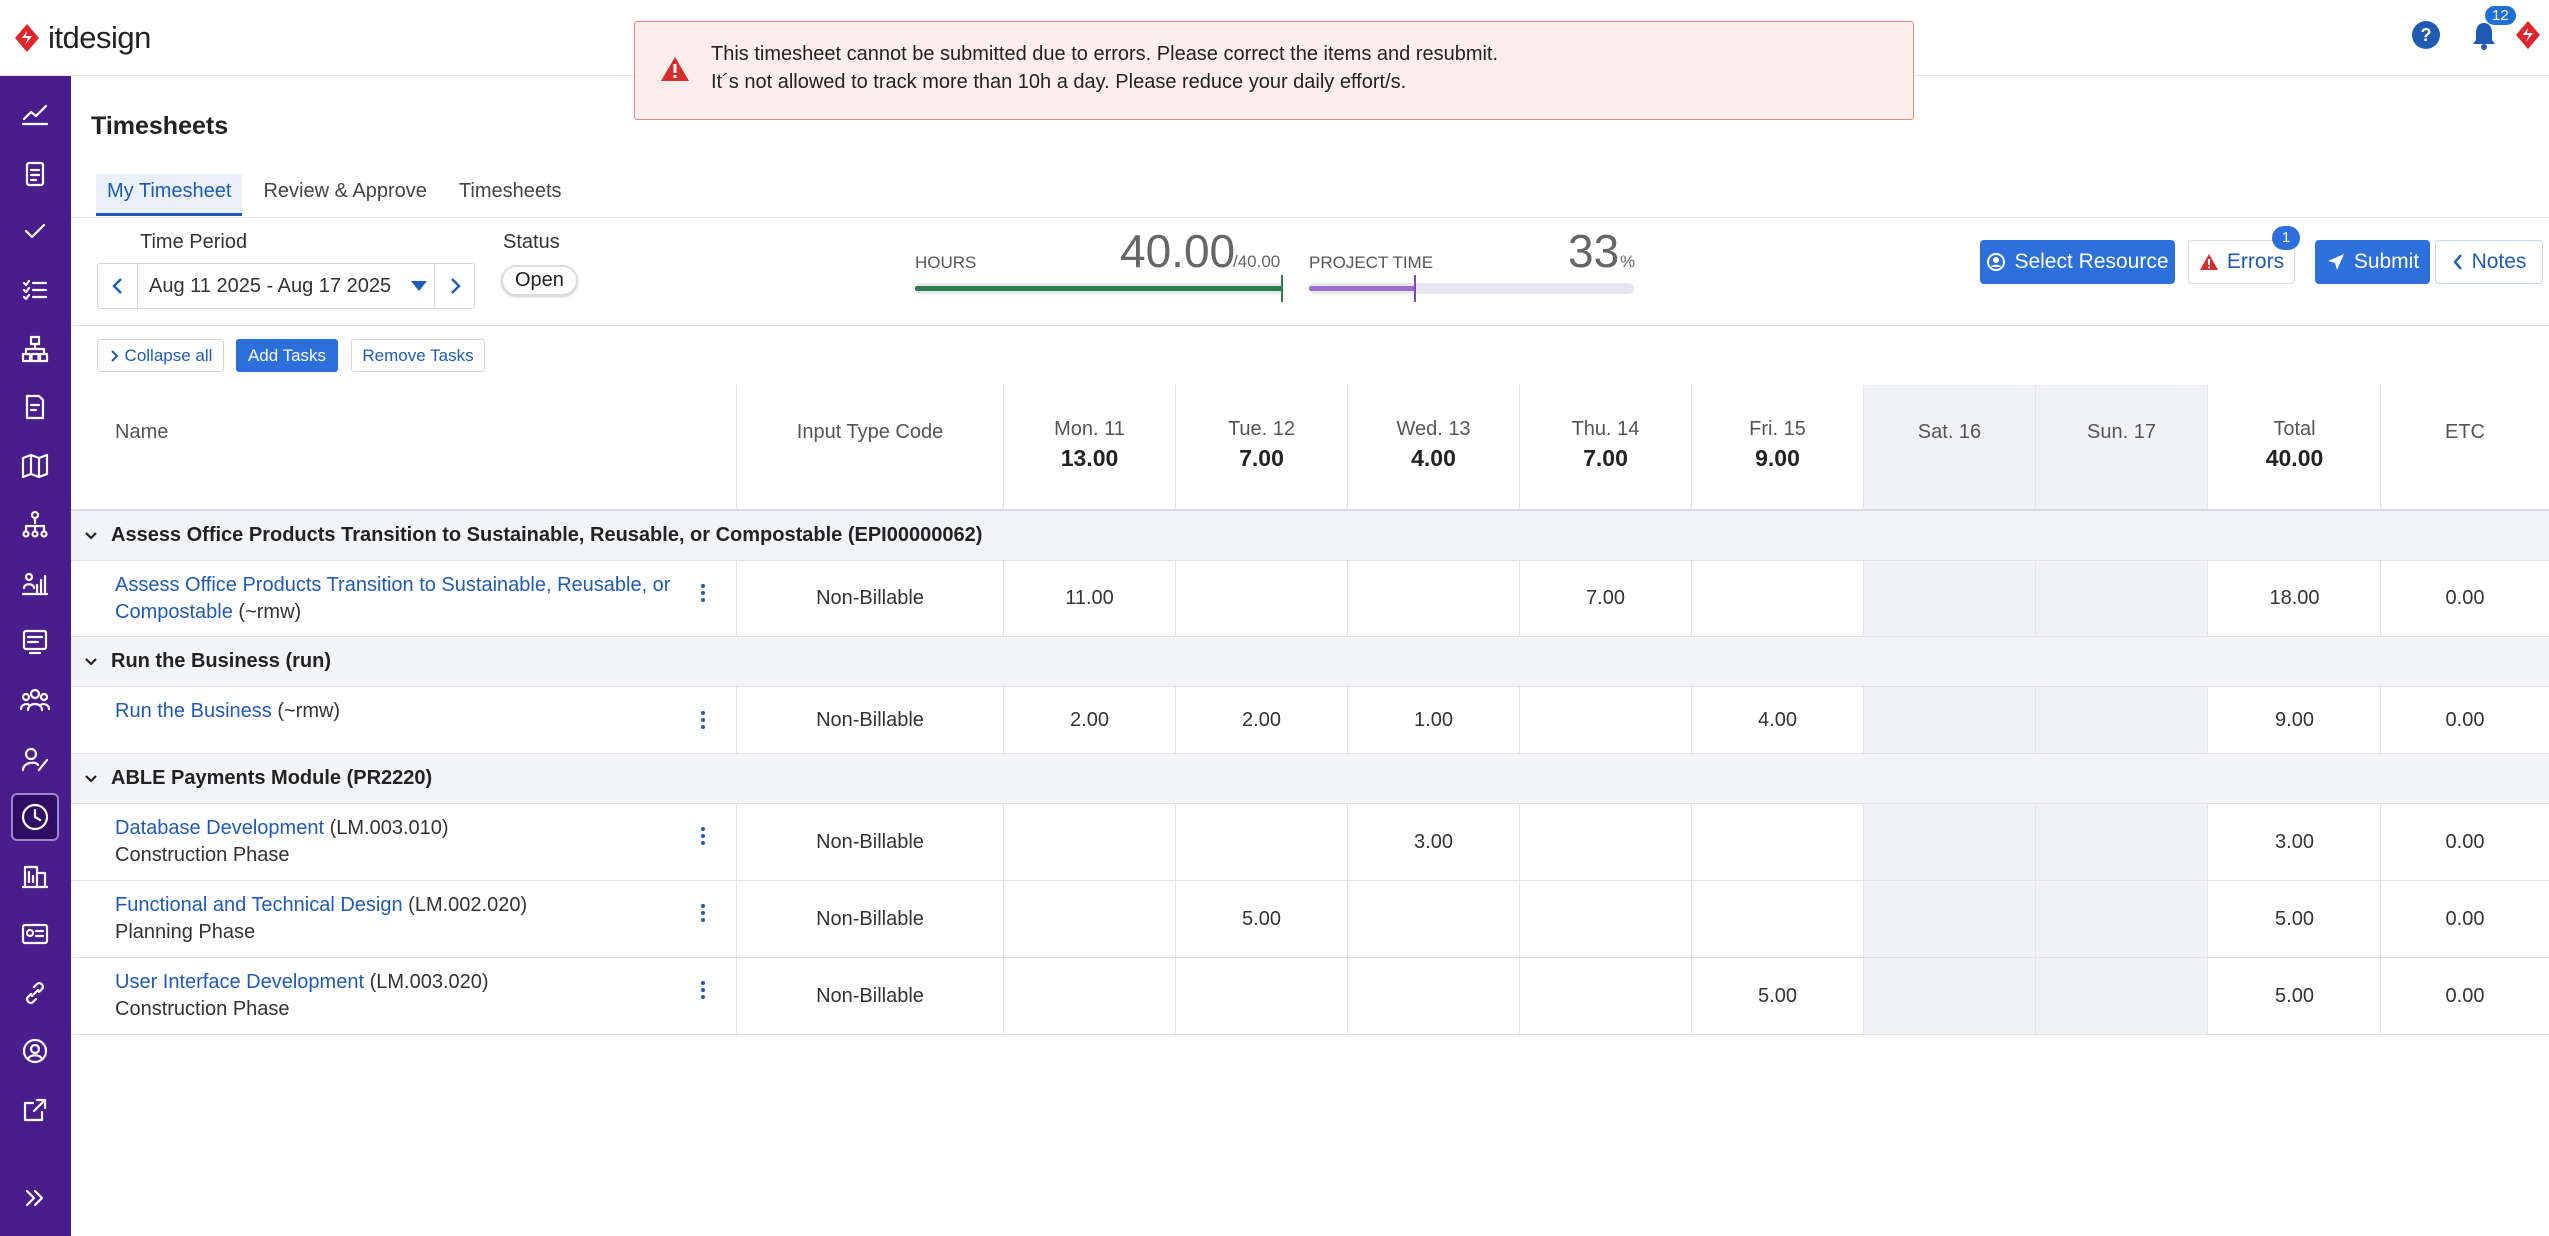 The image size is (2549, 1236). What do you see at coordinates (35, 583) in the screenshot?
I see `people-chart-icon` at bounding box center [35, 583].